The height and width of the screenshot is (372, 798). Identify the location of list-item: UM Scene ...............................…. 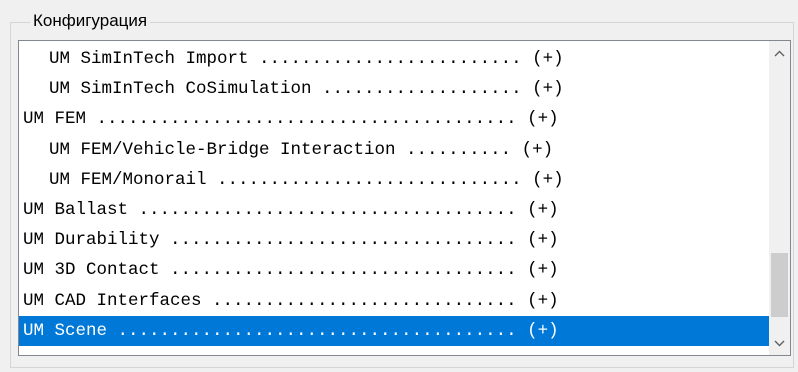
(394, 330).